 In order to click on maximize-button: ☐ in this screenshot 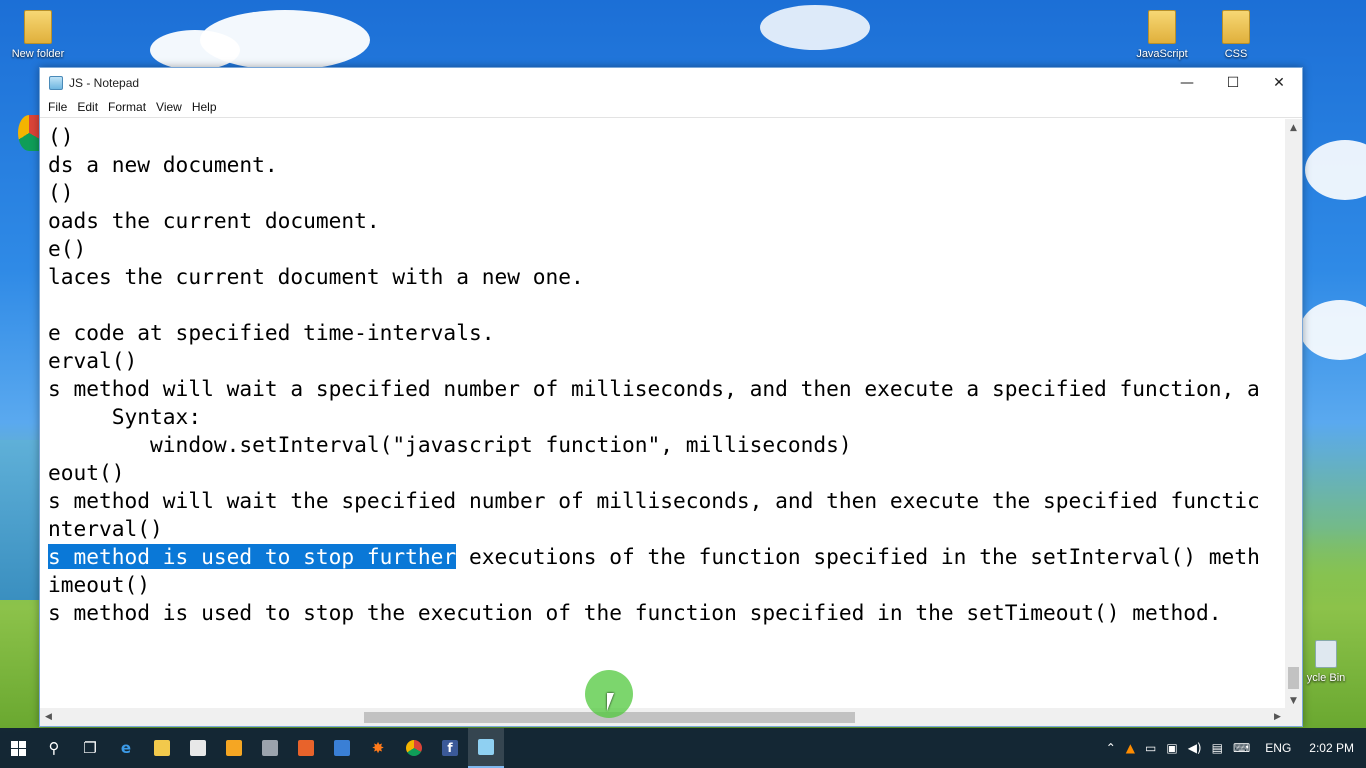, I will do `click(1233, 82)`.